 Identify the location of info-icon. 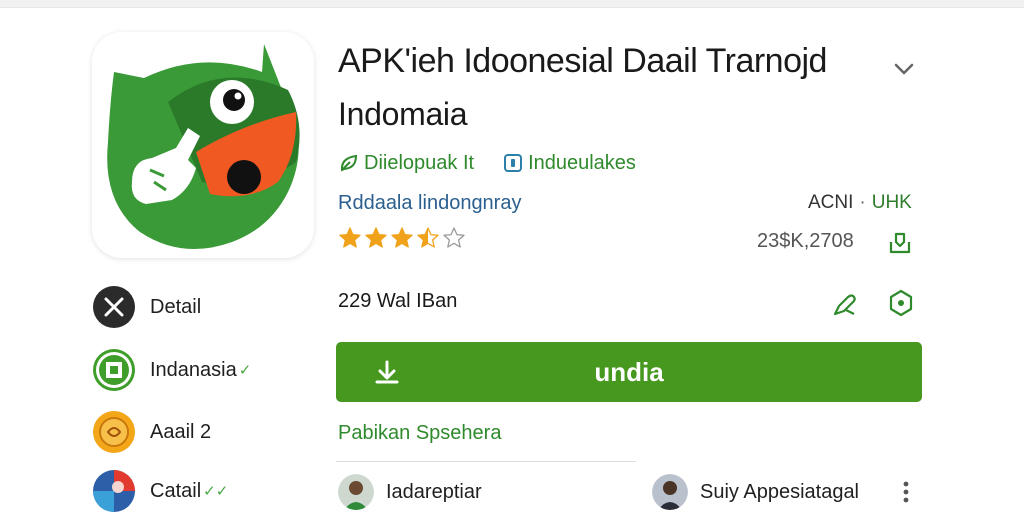
(901, 303).